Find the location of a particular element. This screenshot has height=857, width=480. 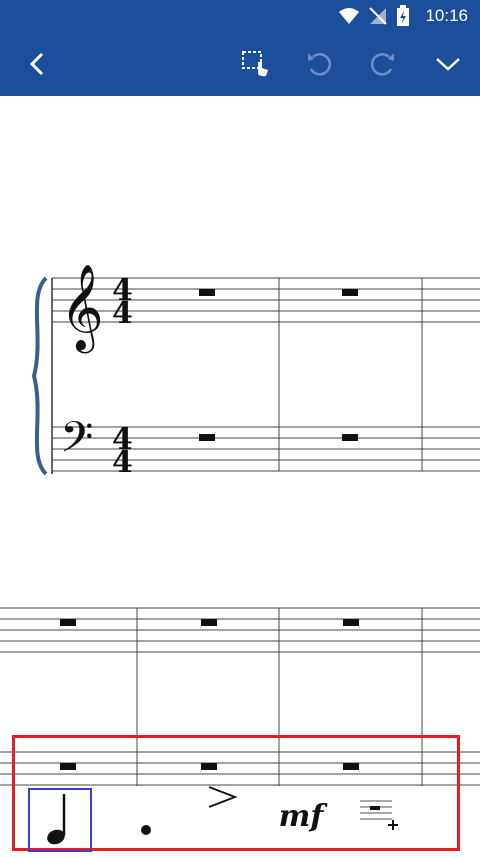

back-button is located at coordinates (38, 66).